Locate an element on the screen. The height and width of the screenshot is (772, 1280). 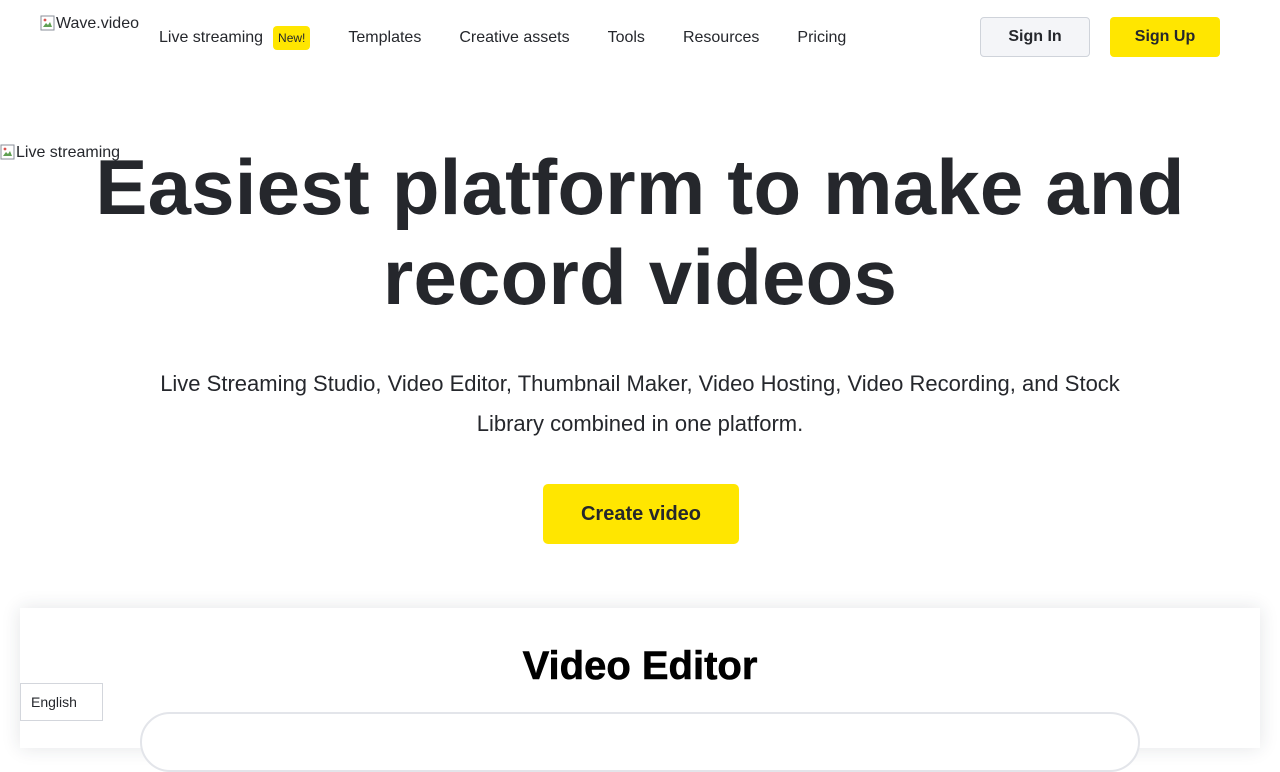
nav-item-creative-assets: Creative assets is located at coordinates (514, 38).